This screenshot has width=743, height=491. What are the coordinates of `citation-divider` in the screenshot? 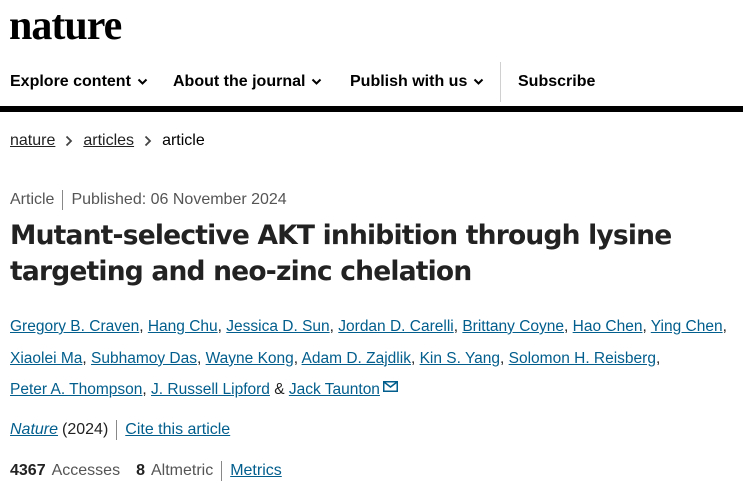 It's located at (117, 430).